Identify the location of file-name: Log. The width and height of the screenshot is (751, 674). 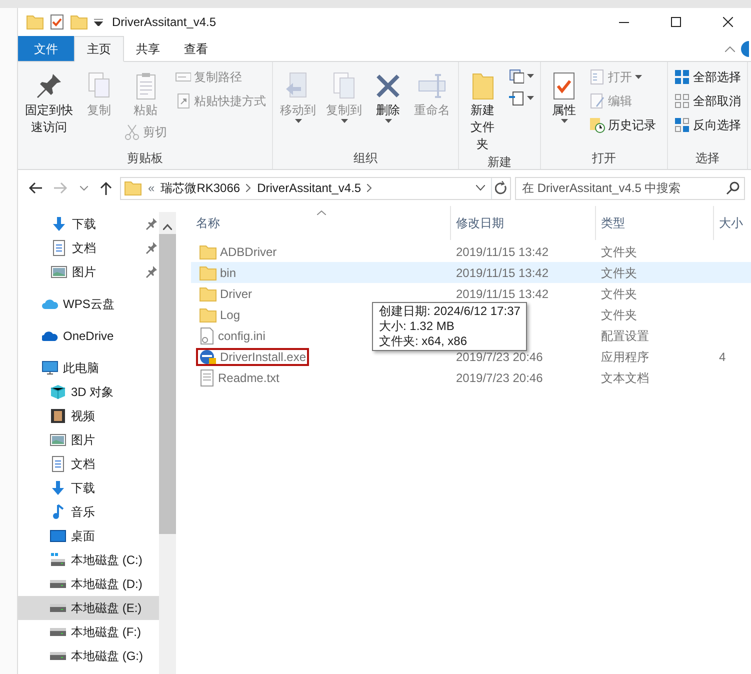
(220, 315).